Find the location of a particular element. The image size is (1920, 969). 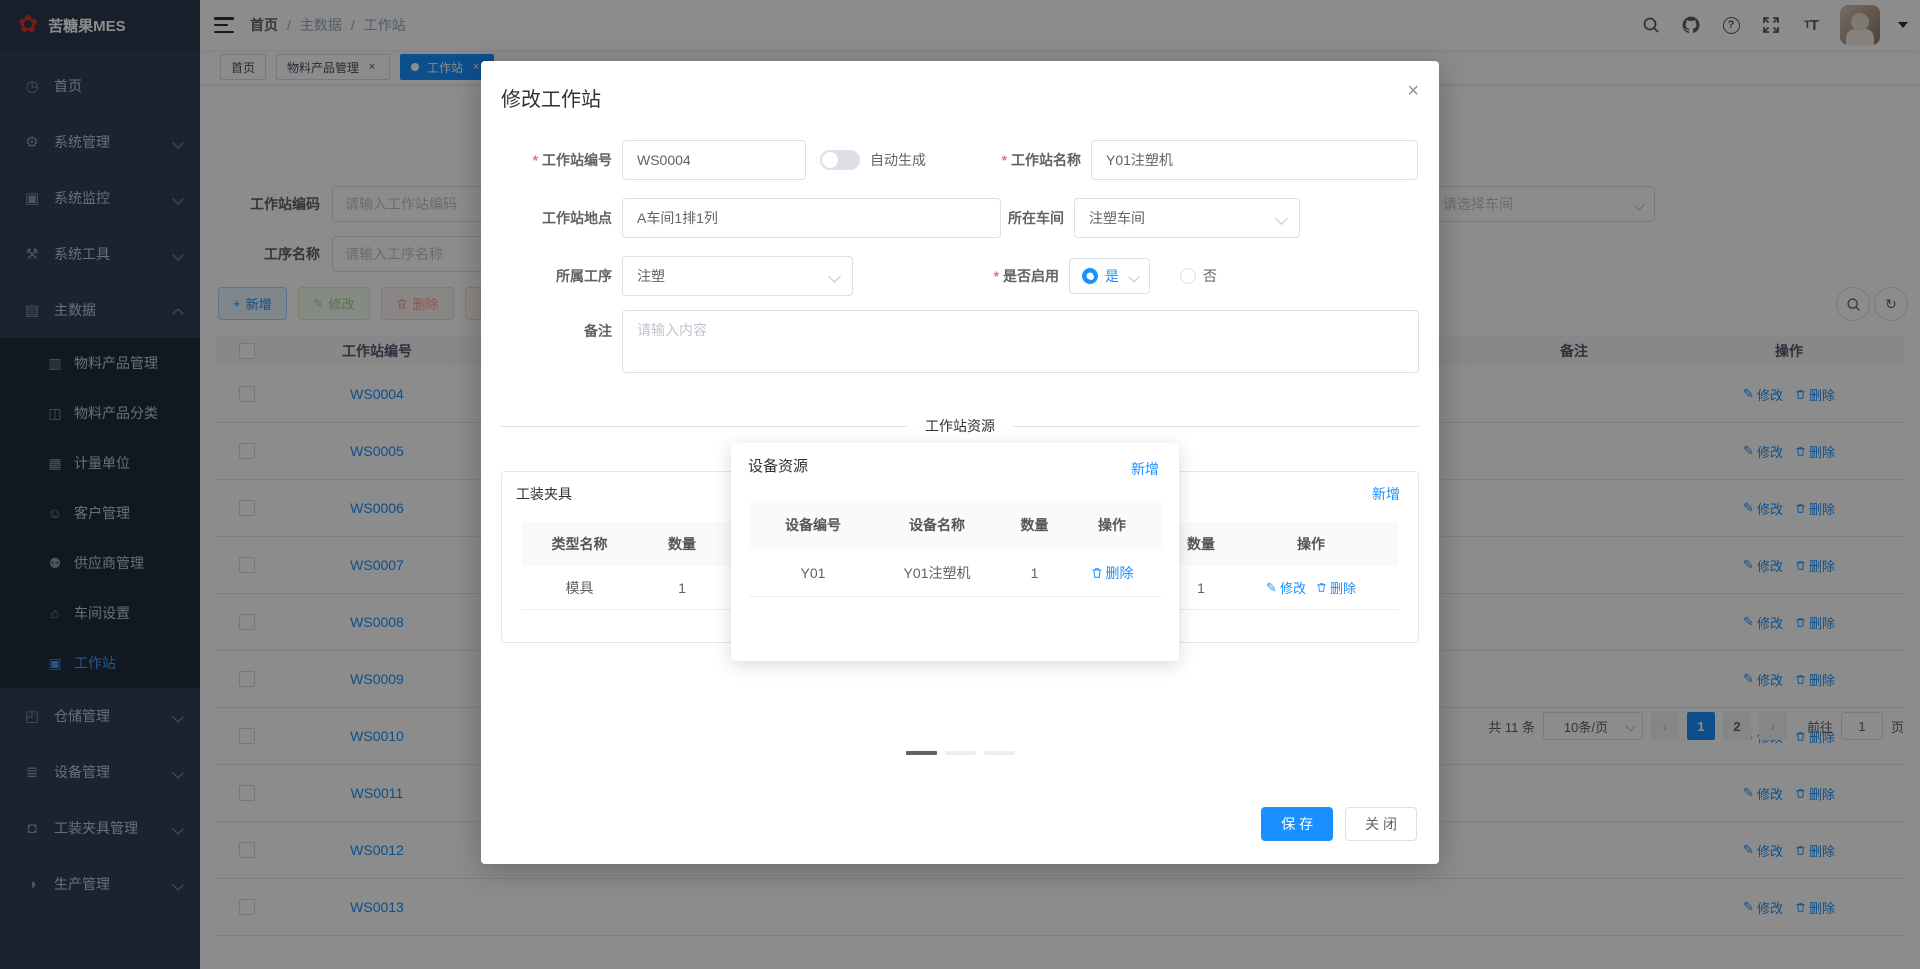

enabled-yes-radio: 是 is located at coordinates (1109, 276).